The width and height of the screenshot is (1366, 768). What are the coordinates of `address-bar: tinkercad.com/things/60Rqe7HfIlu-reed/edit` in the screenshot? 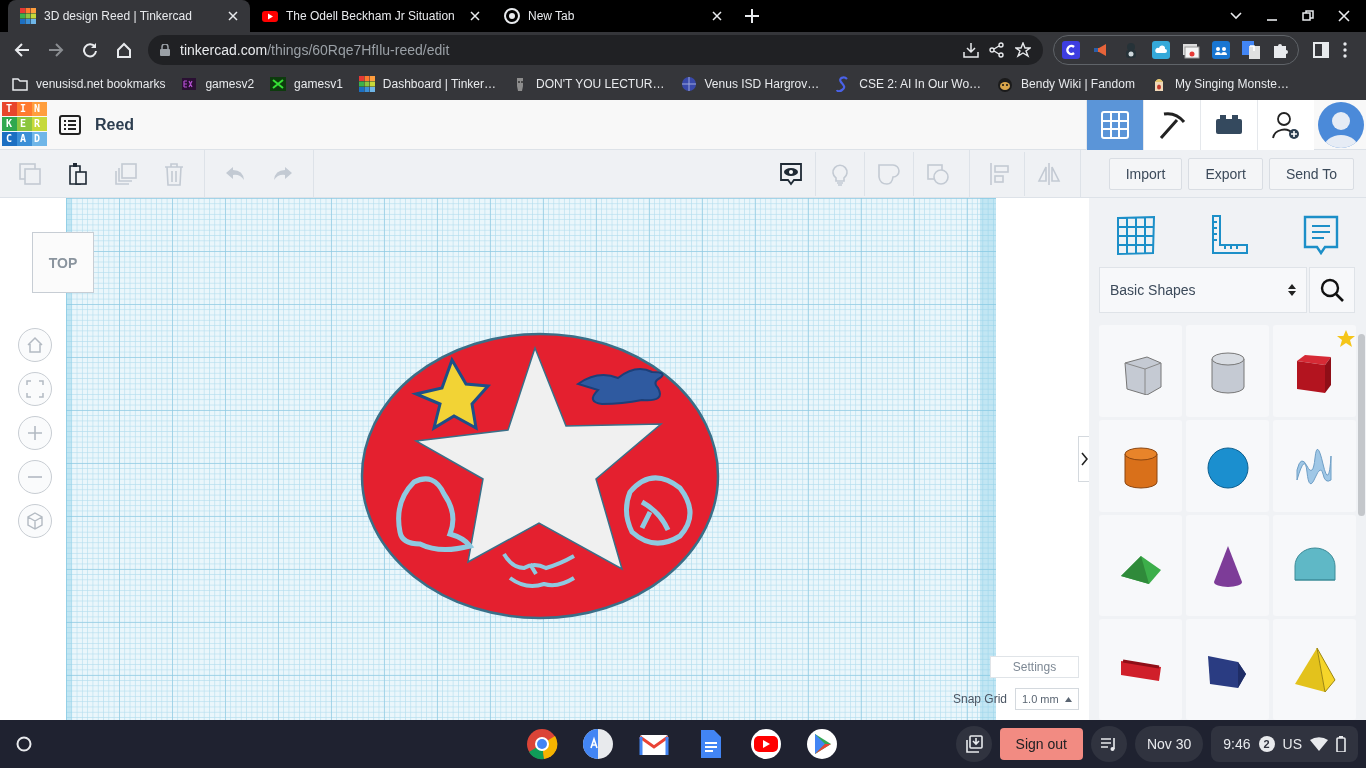 It's located at (595, 50).